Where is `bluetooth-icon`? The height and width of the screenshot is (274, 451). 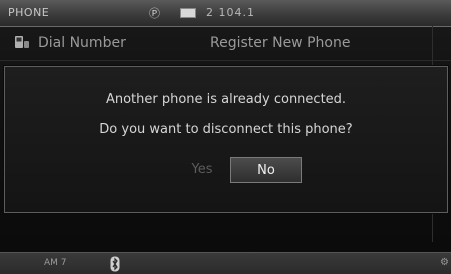
bluetooth-icon is located at coordinates (115, 264).